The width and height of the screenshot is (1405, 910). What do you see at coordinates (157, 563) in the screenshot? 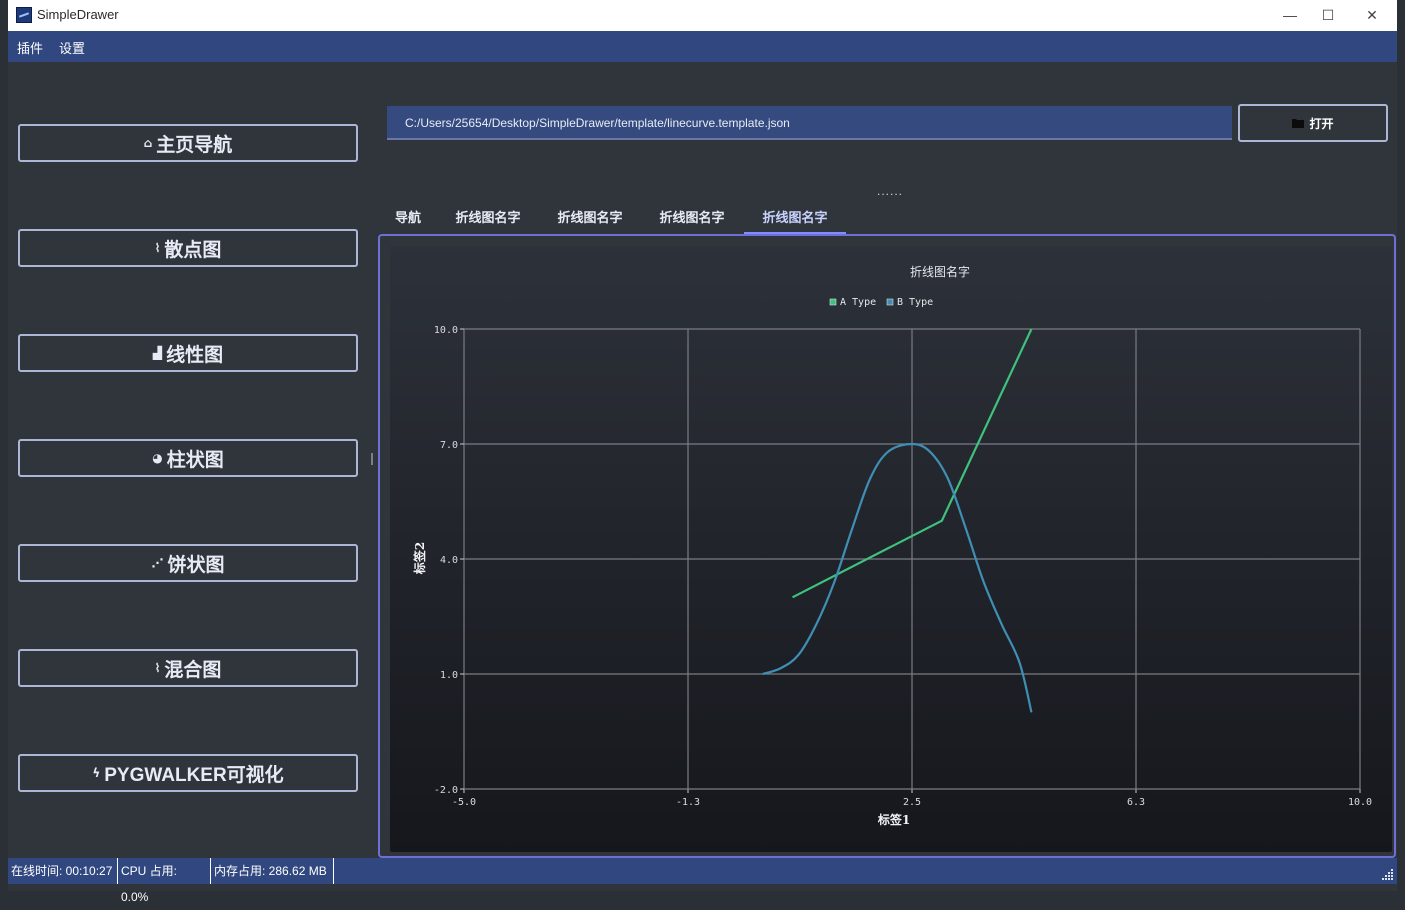
I see `scatter-chart-icon: ⋰` at bounding box center [157, 563].